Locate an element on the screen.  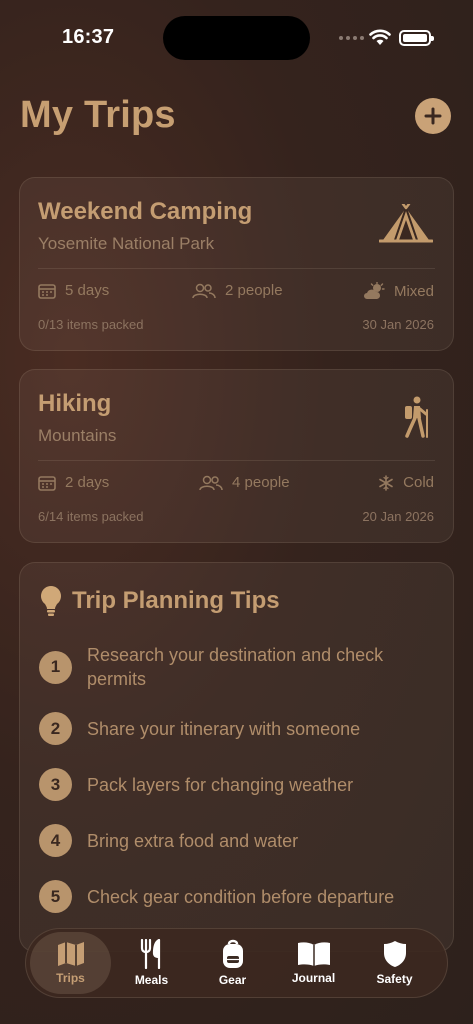
dynamic-island is located at coordinates (236, 38).